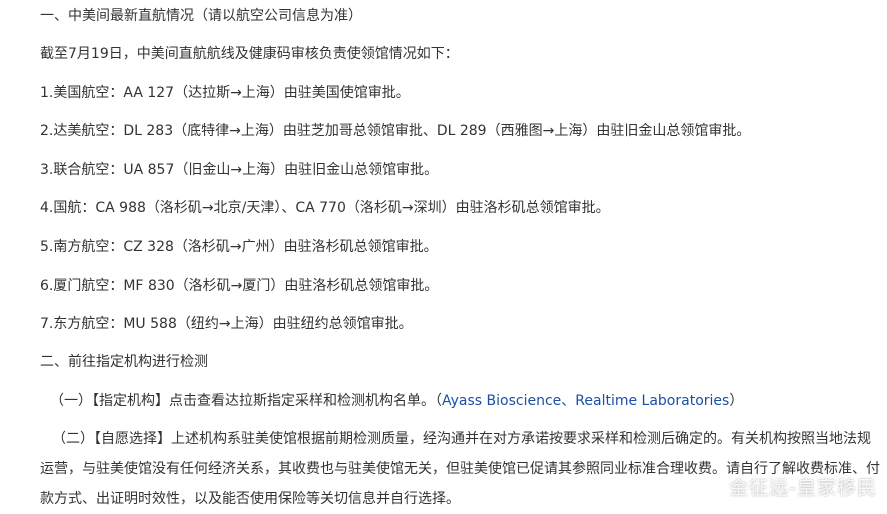  I want to click on flight-item-6: 6.厦门航空：MF 830（洛杉矶→厦门）由驻洛杉矶总领馆审批。, so click(239, 286).